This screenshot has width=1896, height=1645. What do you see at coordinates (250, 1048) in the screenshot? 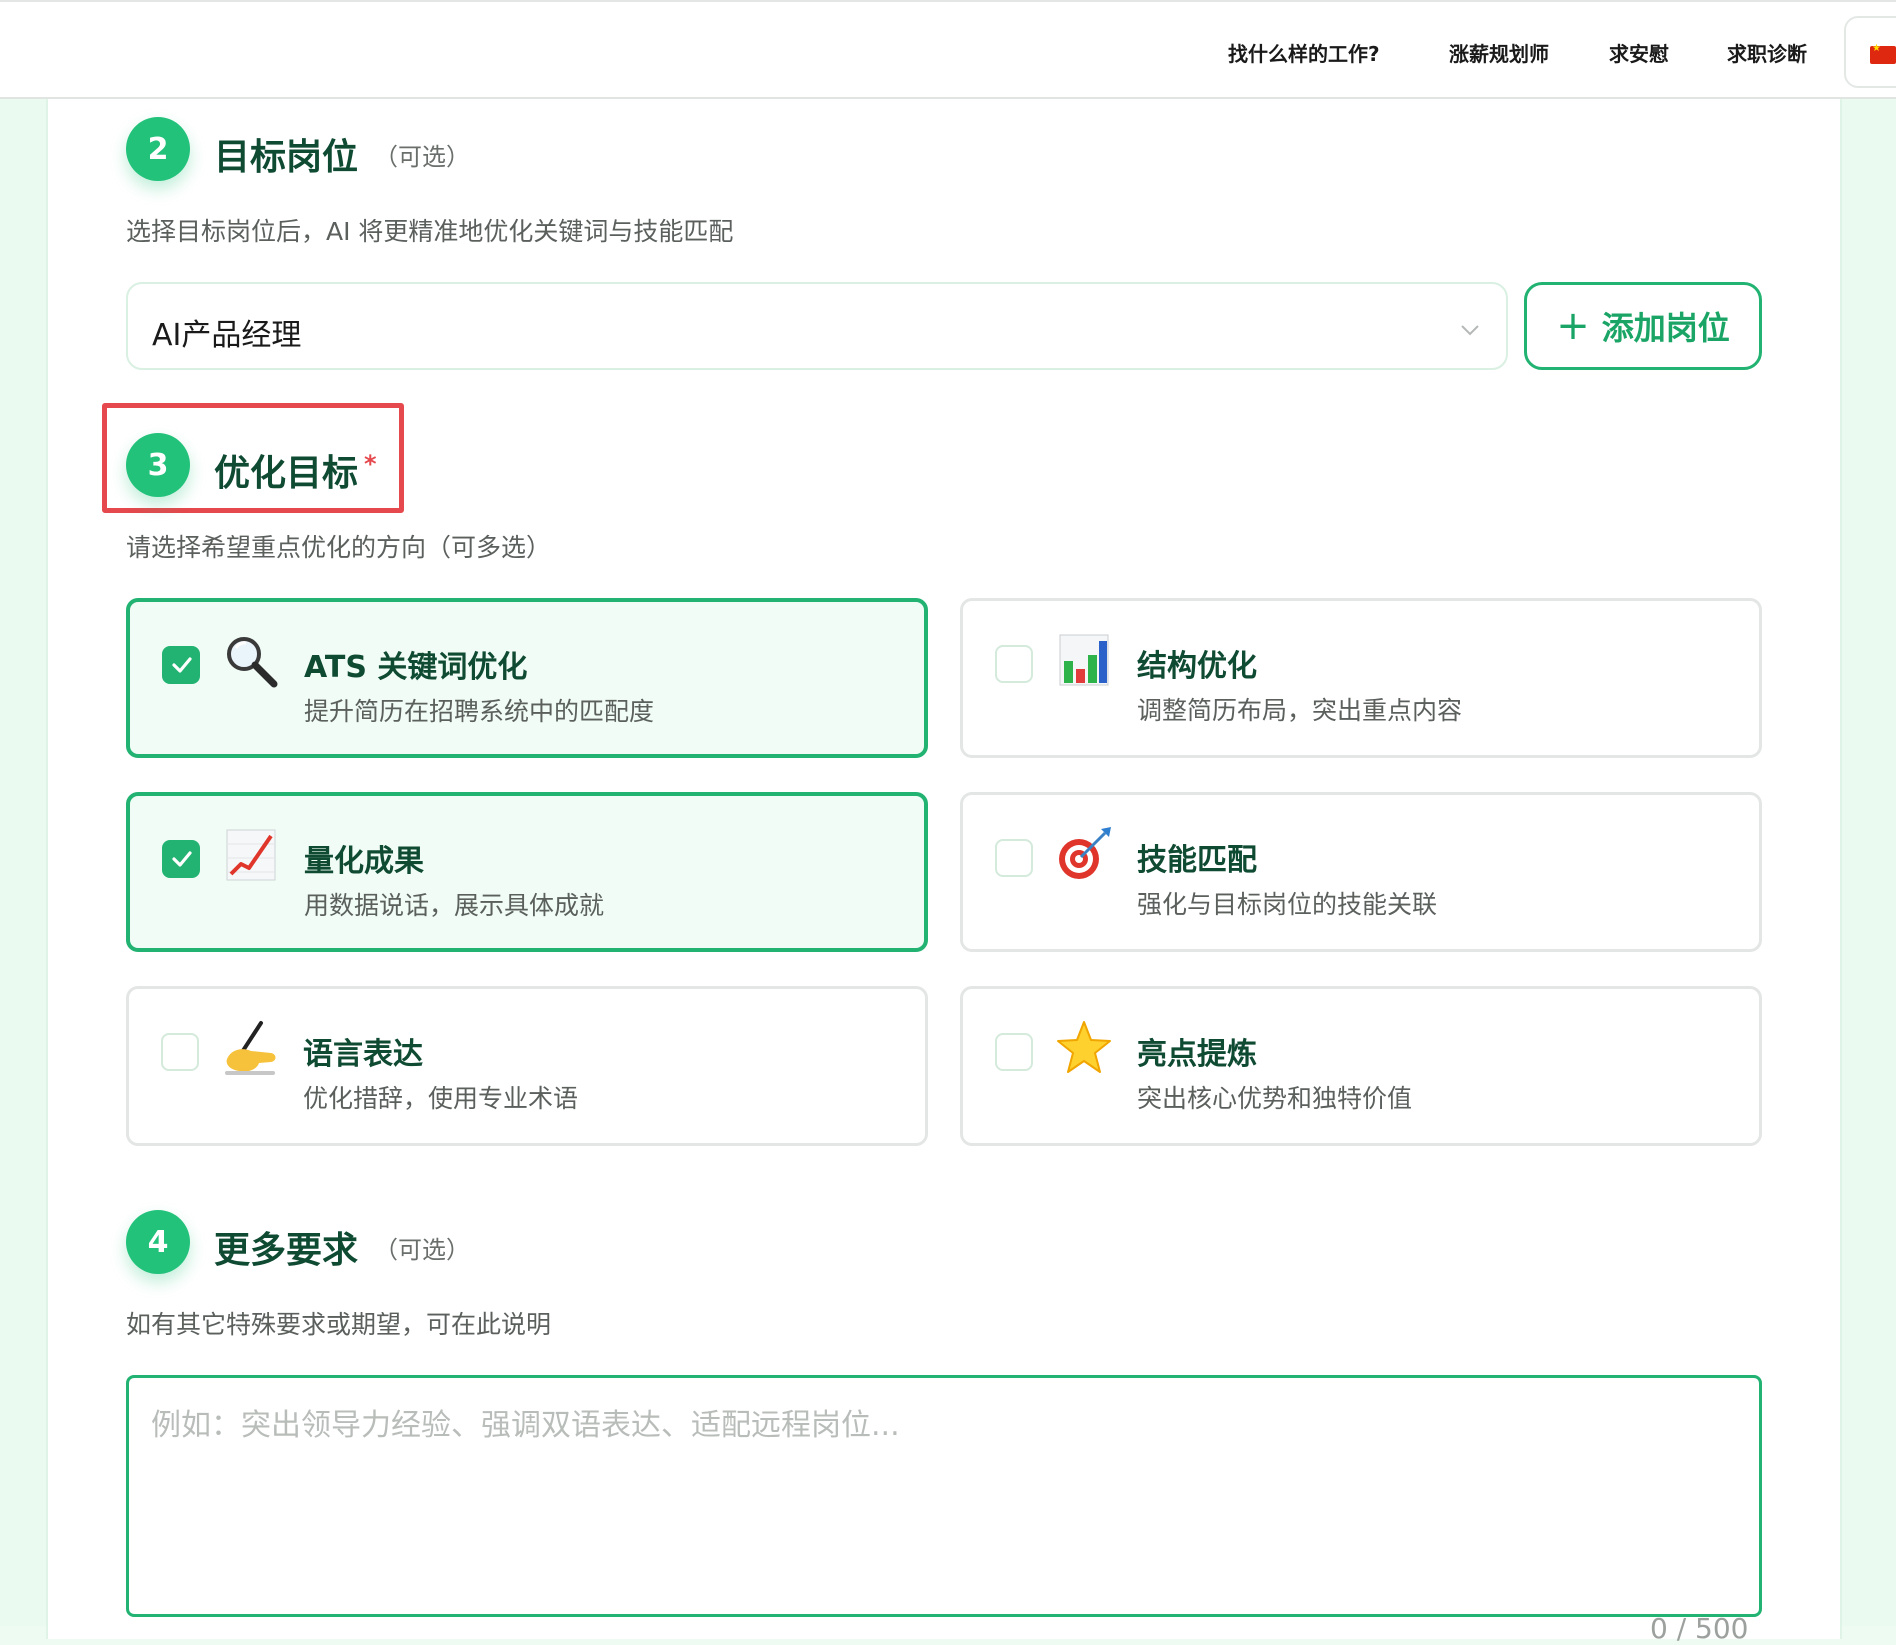
I see `writing-hand-icon` at bounding box center [250, 1048].